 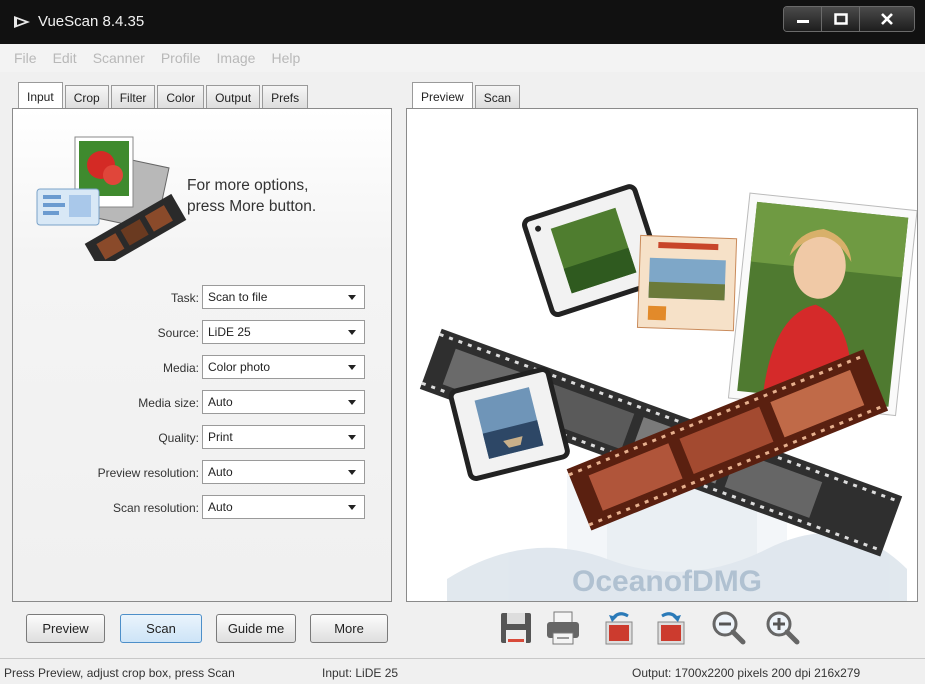 What do you see at coordinates (40, 96) in the screenshot?
I see `tab-input: Input` at bounding box center [40, 96].